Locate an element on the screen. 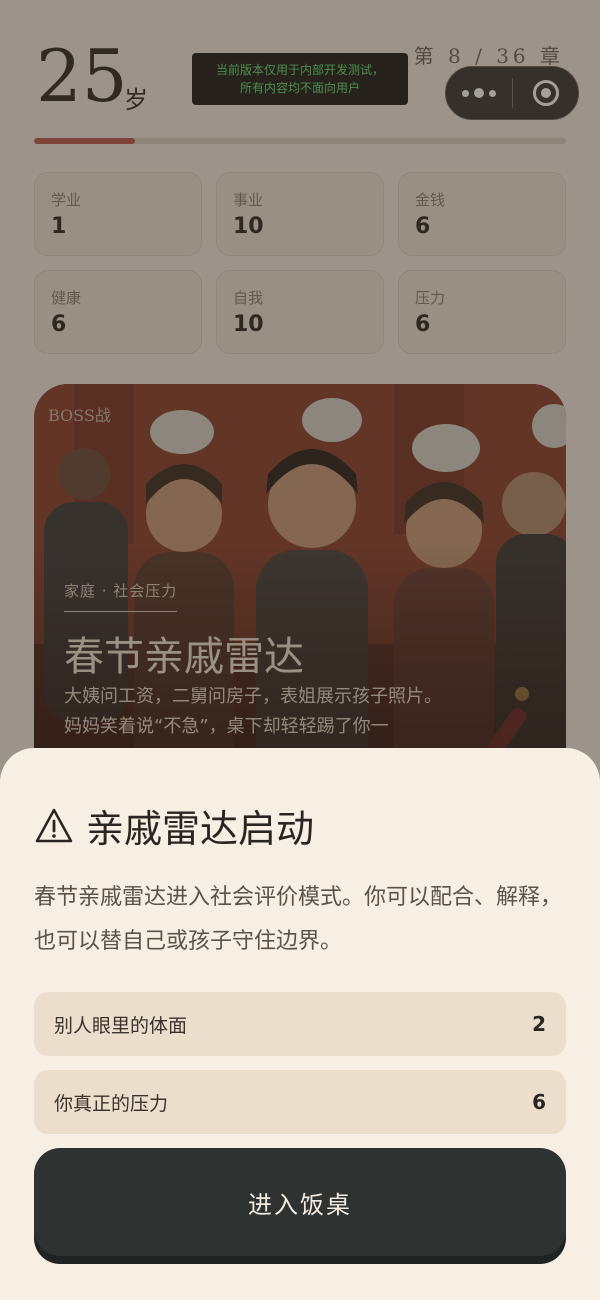 This screenshot has width=600, height=1300. sheet-description: 春节亲戚雷达进入社会评价模式。你可以配合、解释，也可以替自己或孩子守住边界。 is located at coordinates (298, 919).